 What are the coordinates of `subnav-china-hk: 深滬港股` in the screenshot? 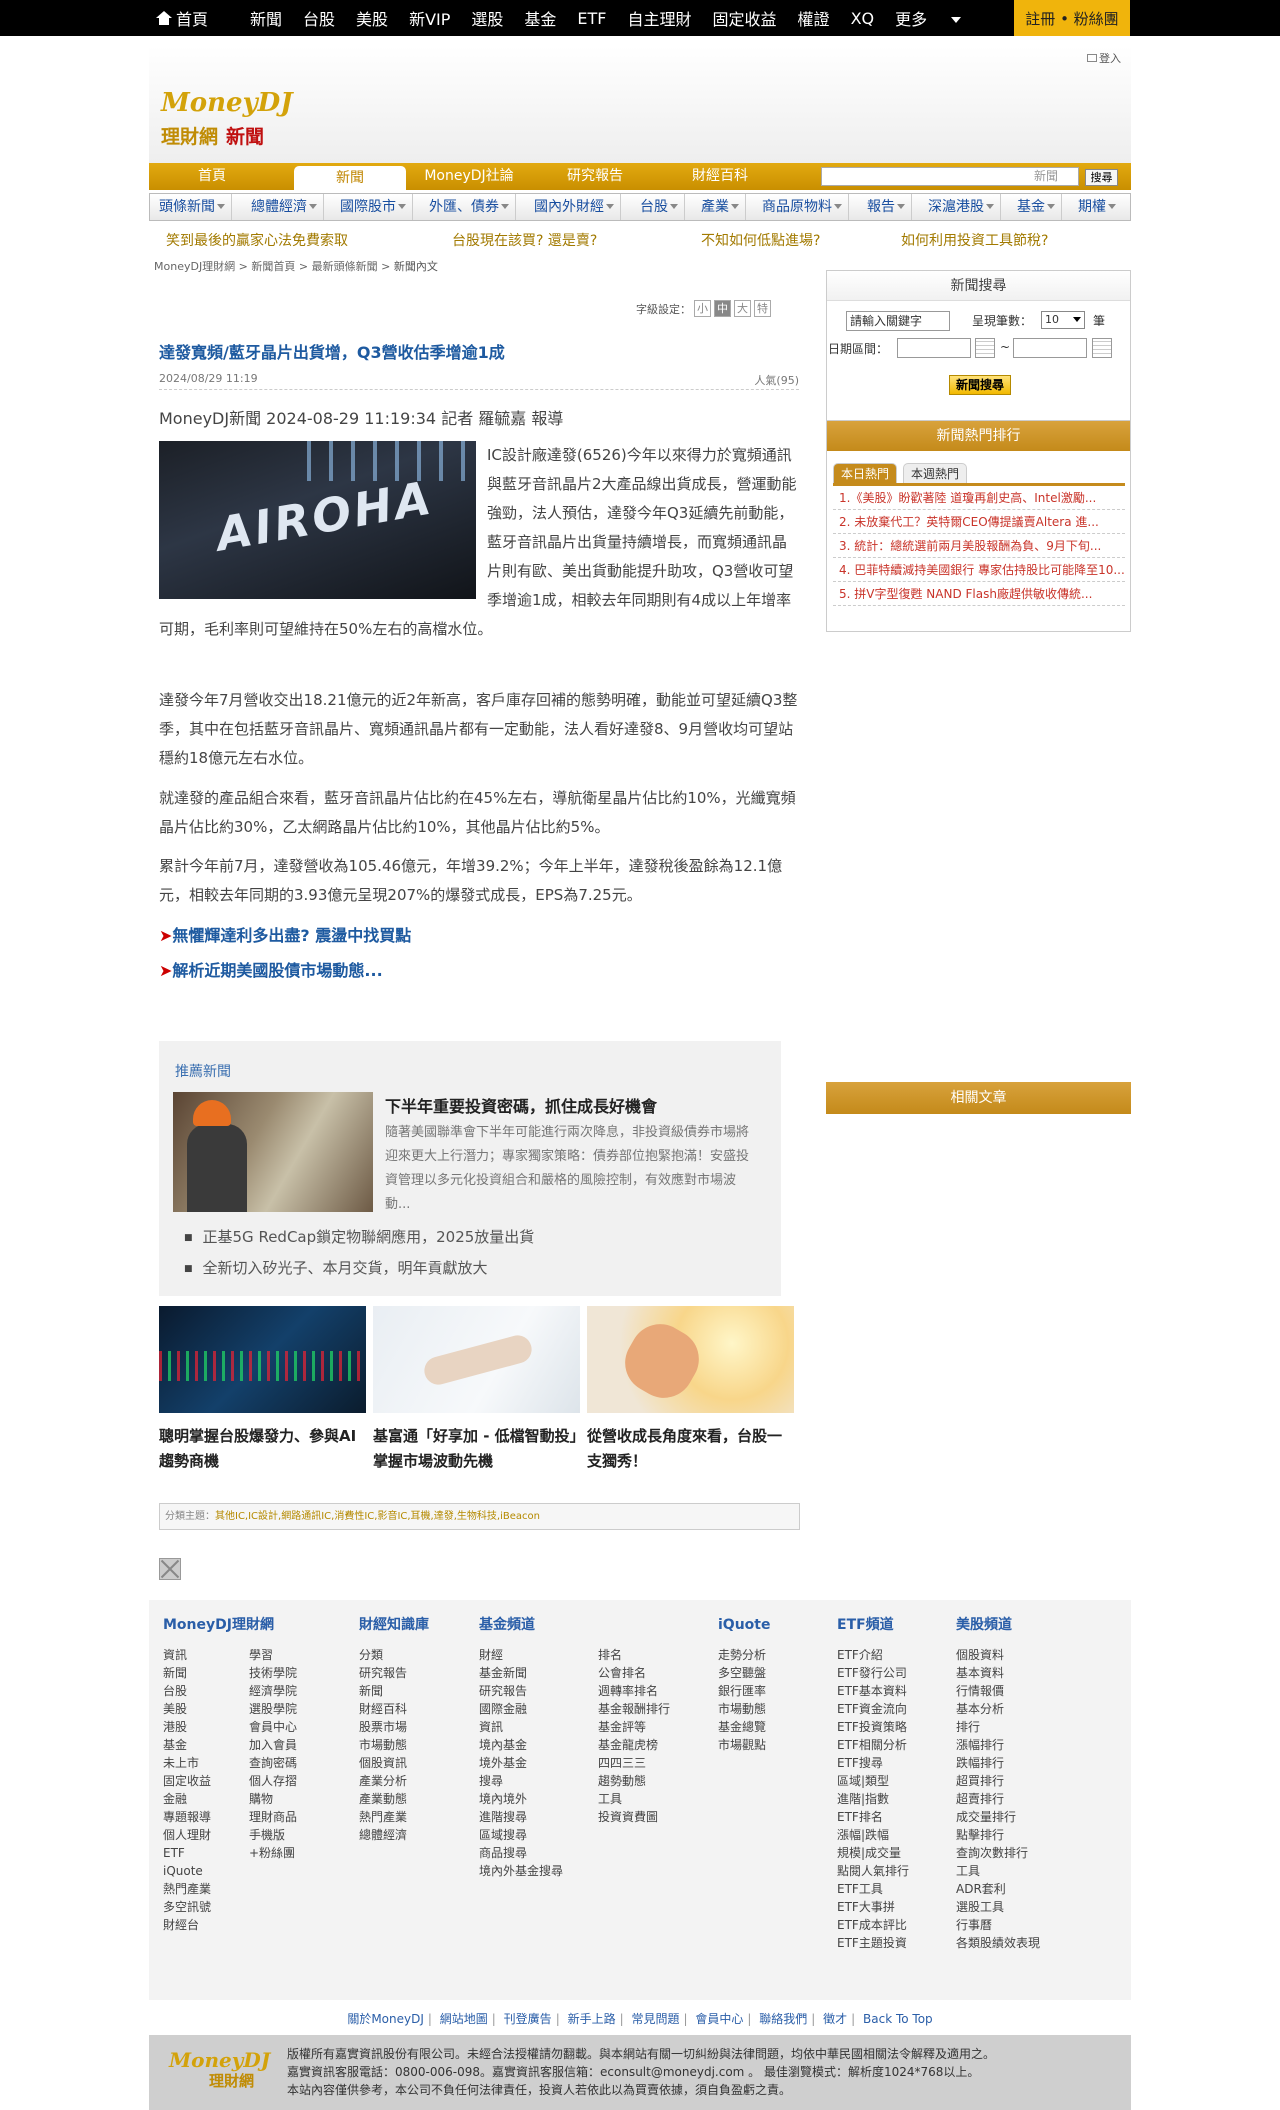 It's located at (964, 207).